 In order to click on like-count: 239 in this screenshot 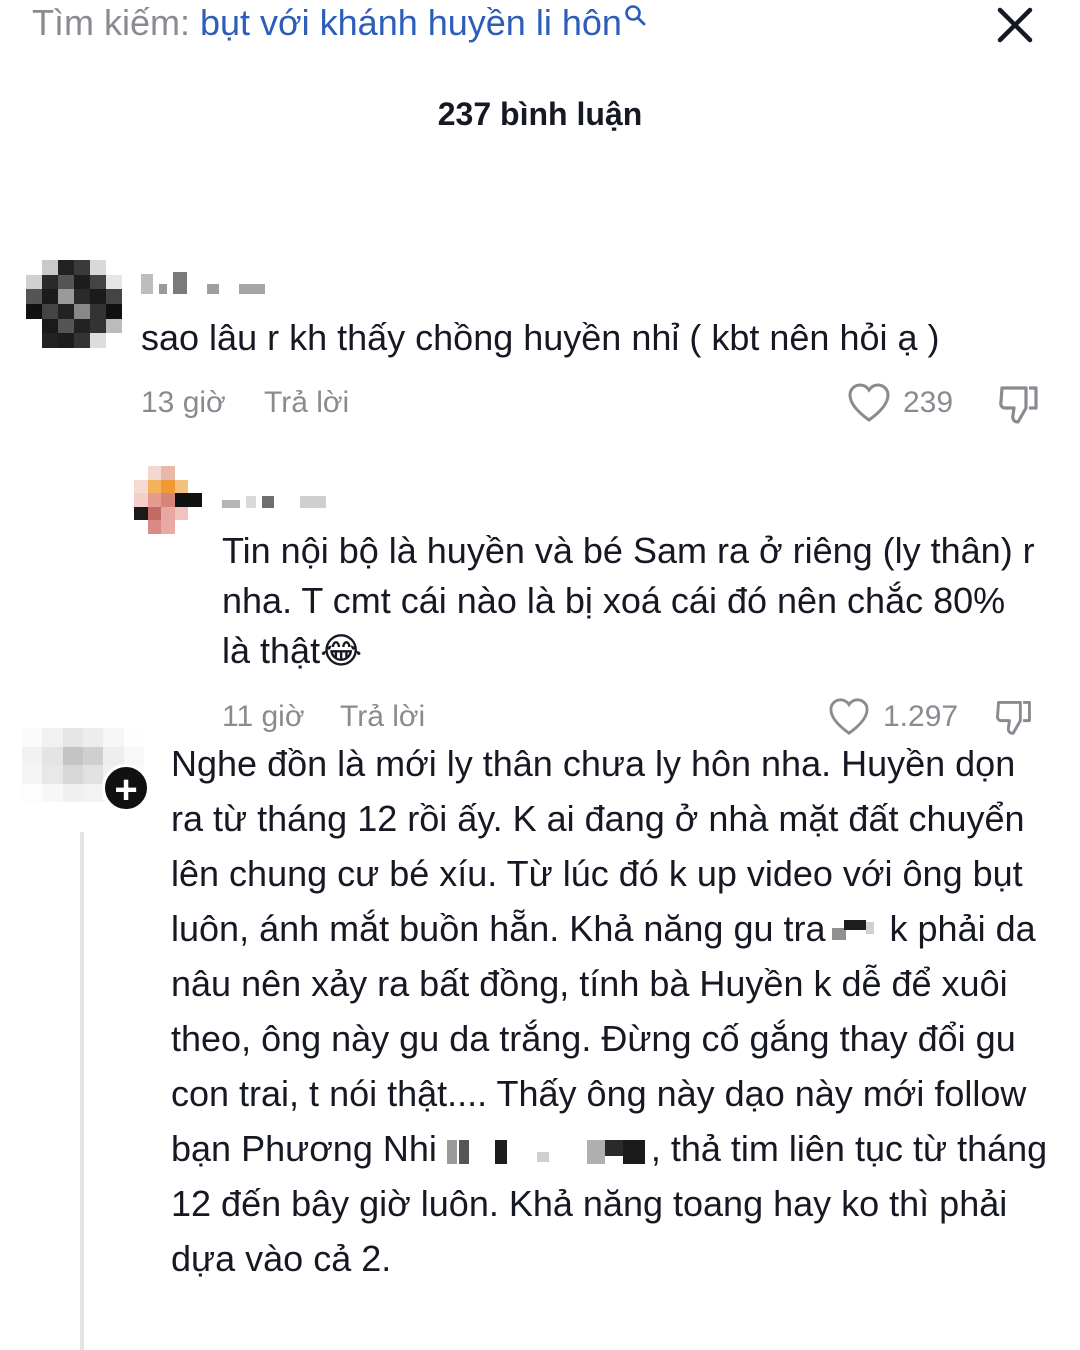, I will do `click(928, 402)`.